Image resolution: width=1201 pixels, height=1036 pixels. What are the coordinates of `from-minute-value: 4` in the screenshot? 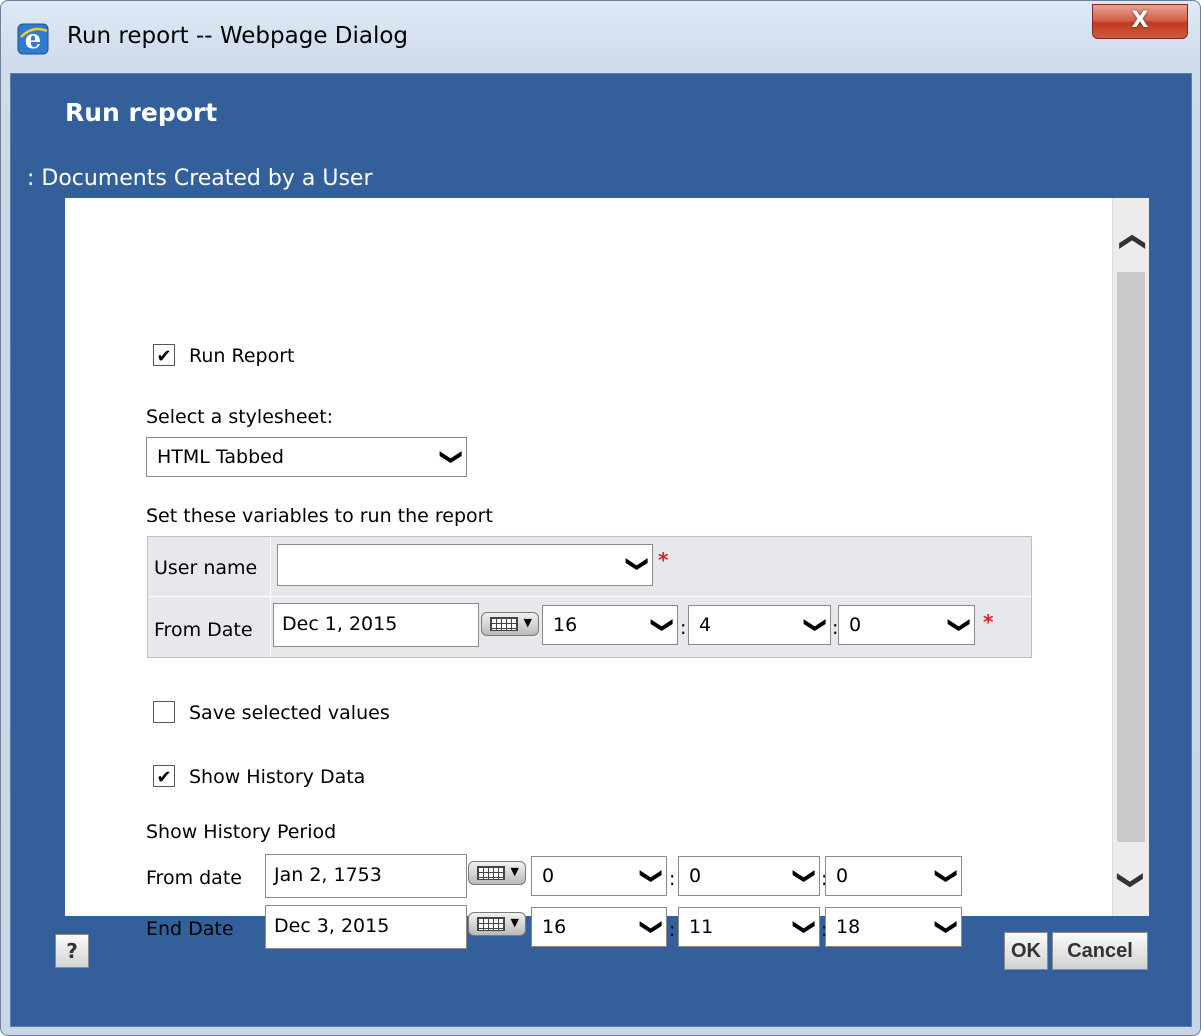 It's located at (705, 625).